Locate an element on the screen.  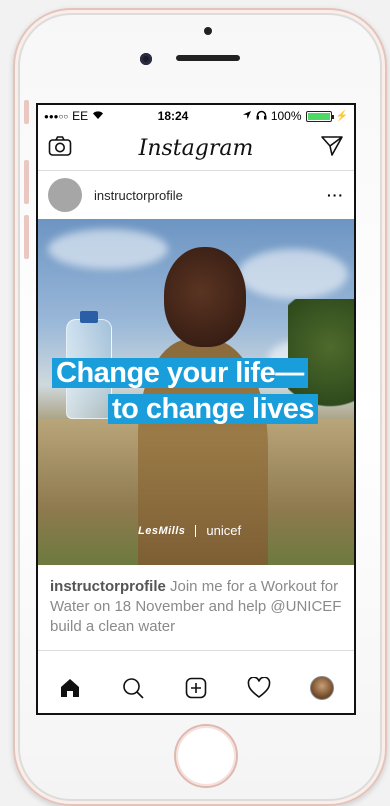
add-post-icon is located at coordinates (196, 688).